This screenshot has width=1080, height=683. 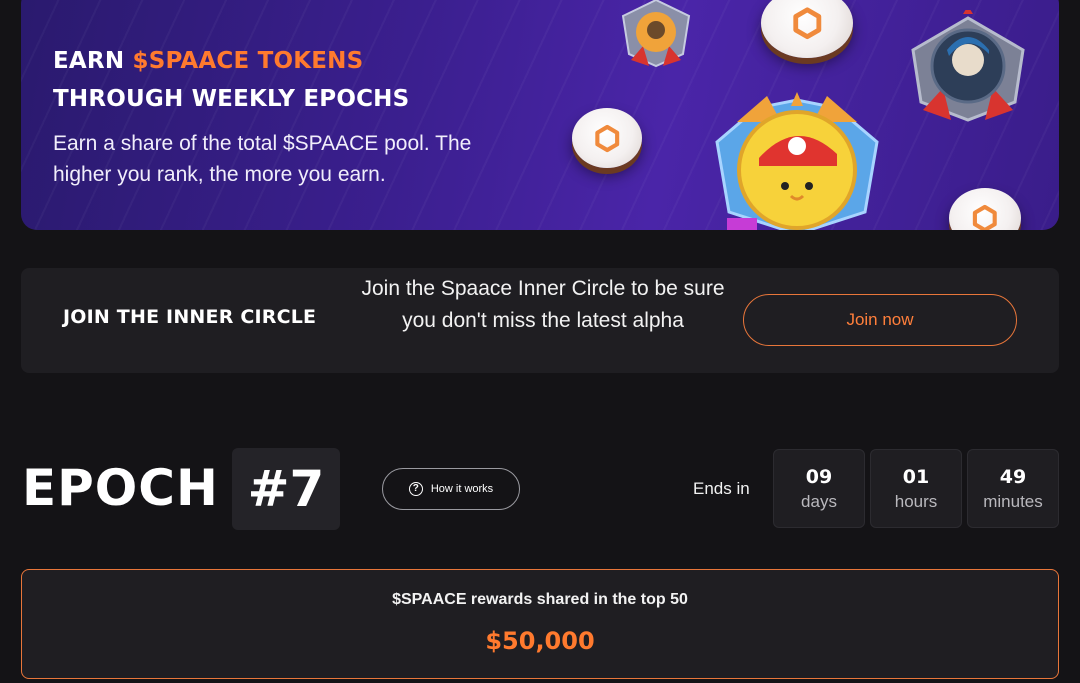 I want to click on hero-title-accent: $SPAACE TOKENS, so click(x=248, y=61).